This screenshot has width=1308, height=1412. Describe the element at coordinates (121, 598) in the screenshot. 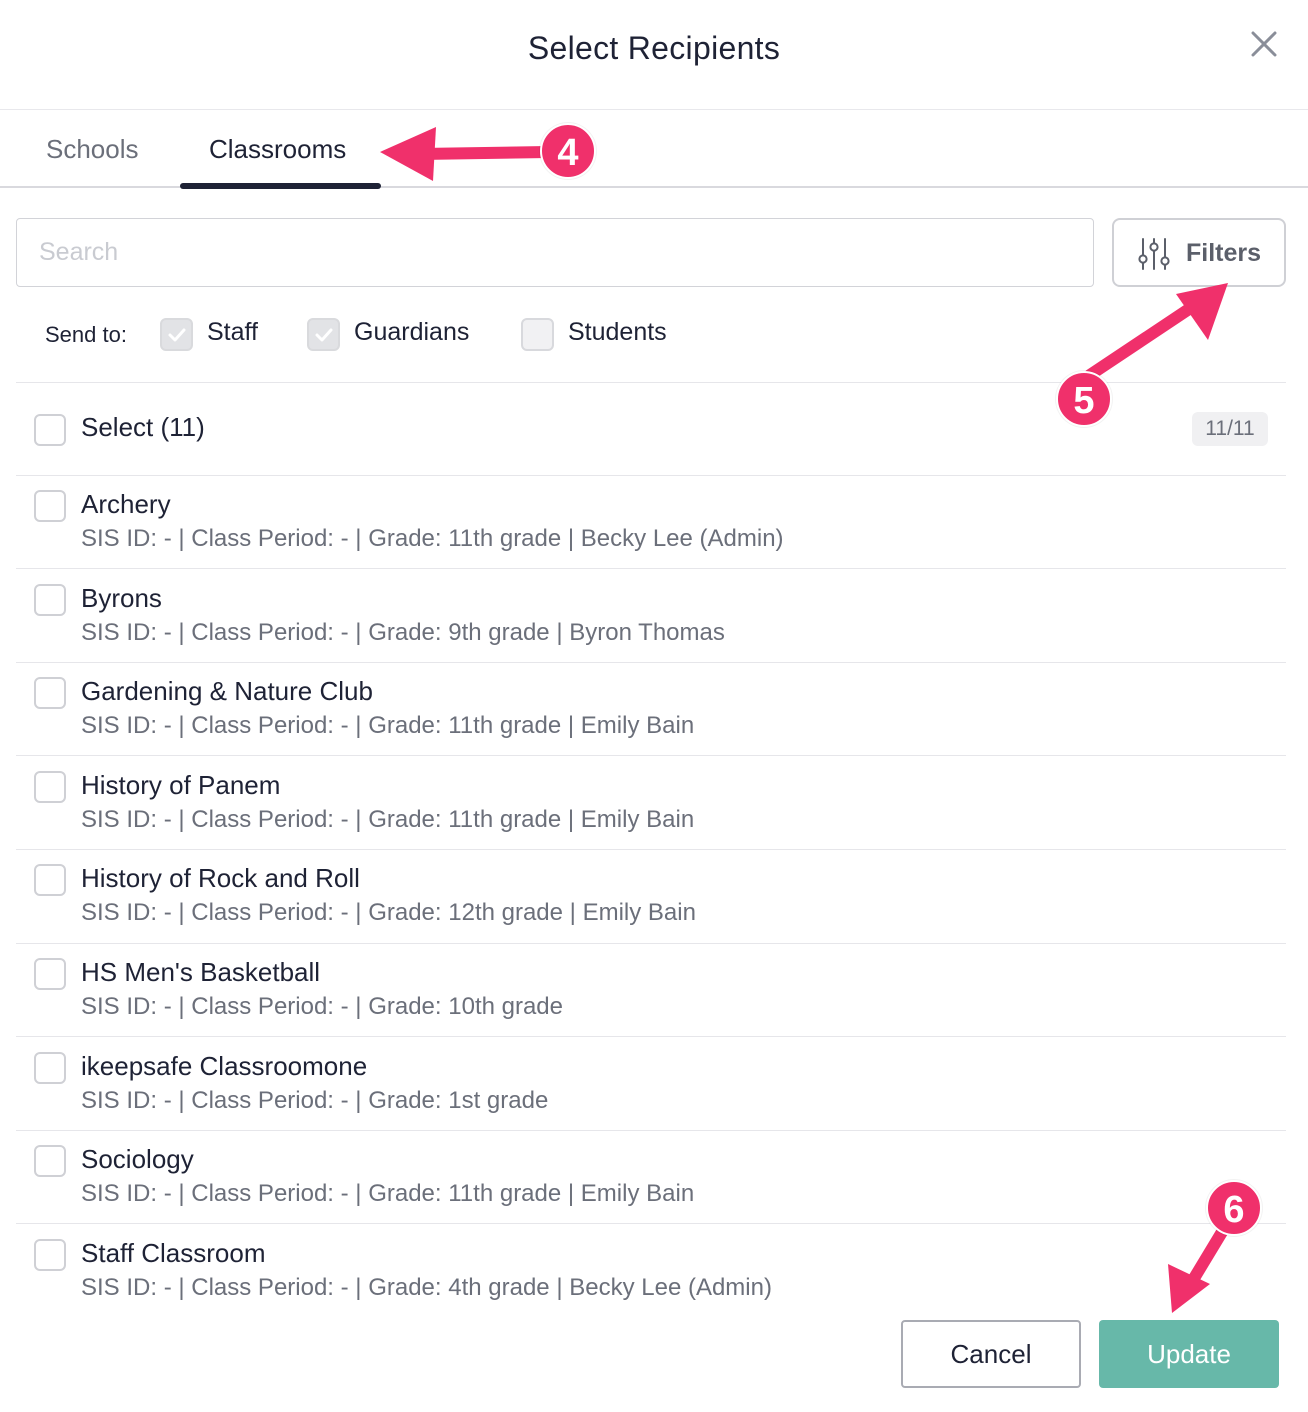

I see `classroom-name: Byrons` at that location.